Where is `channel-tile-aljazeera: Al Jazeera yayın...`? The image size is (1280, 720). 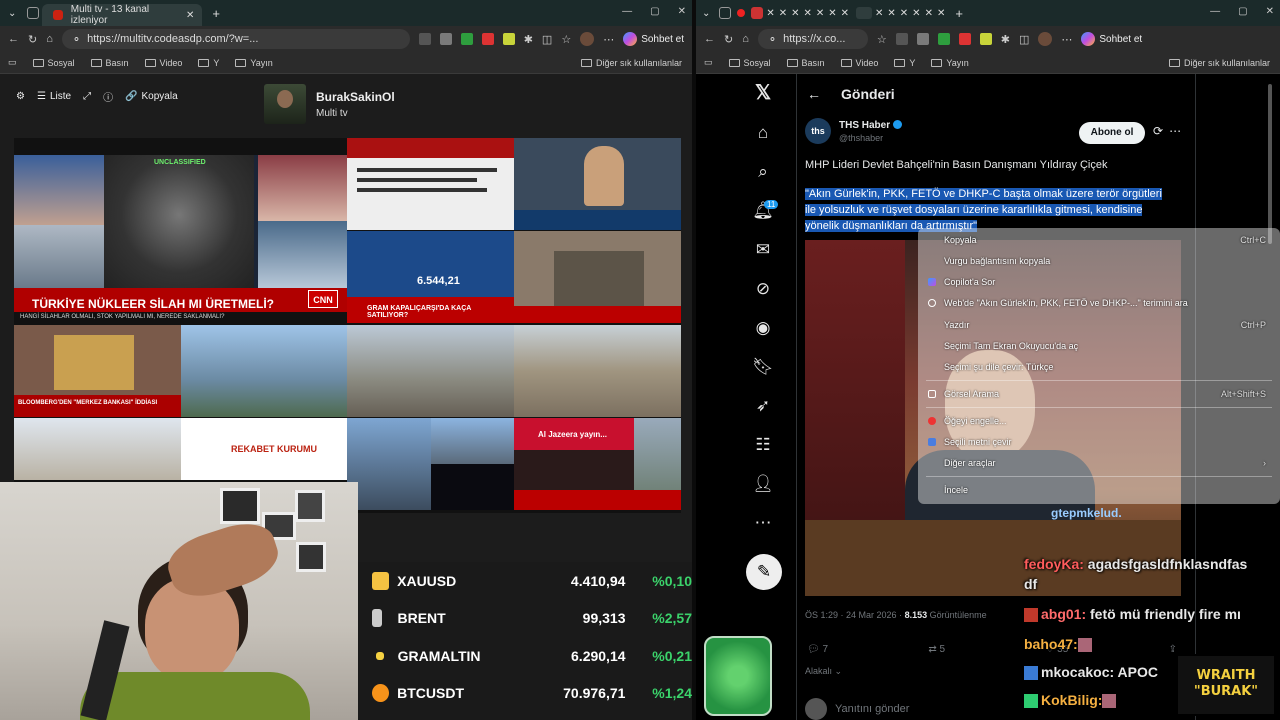
channel-tile-aljazeera: Al Jazeera yayın... is located at coordinates (597, 464).